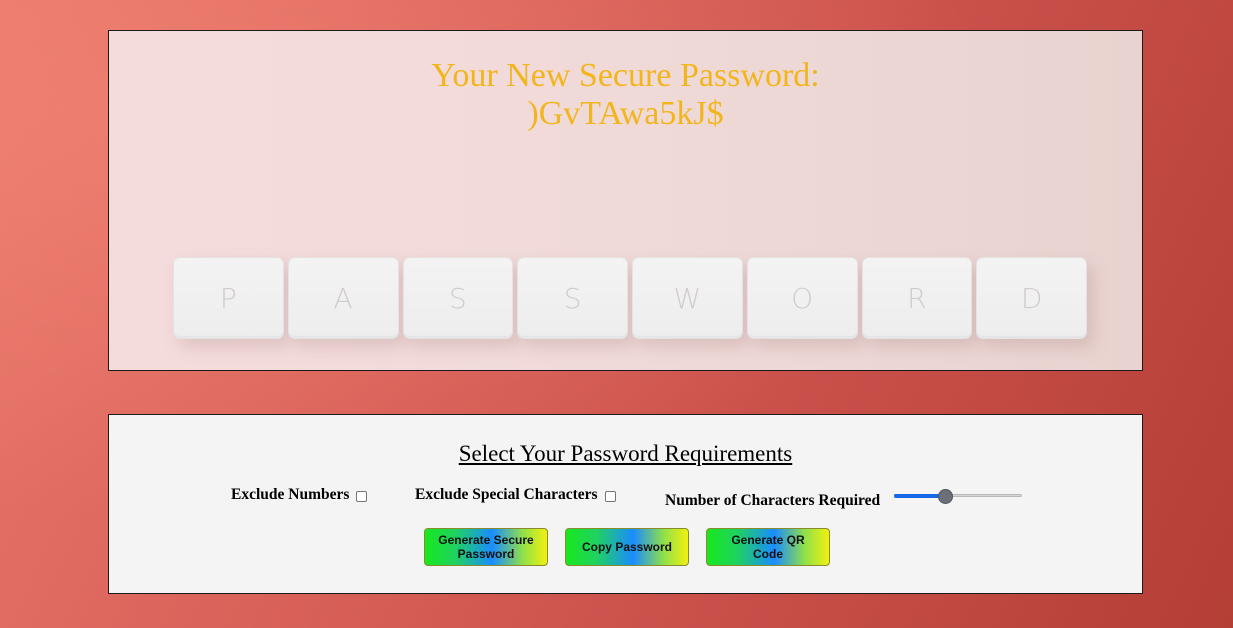 The height and width of the screenshot is (628, 1233). Describe the element at coordinates (917, 298) in the screenshot. I see `keyboard-key: R` at that location.